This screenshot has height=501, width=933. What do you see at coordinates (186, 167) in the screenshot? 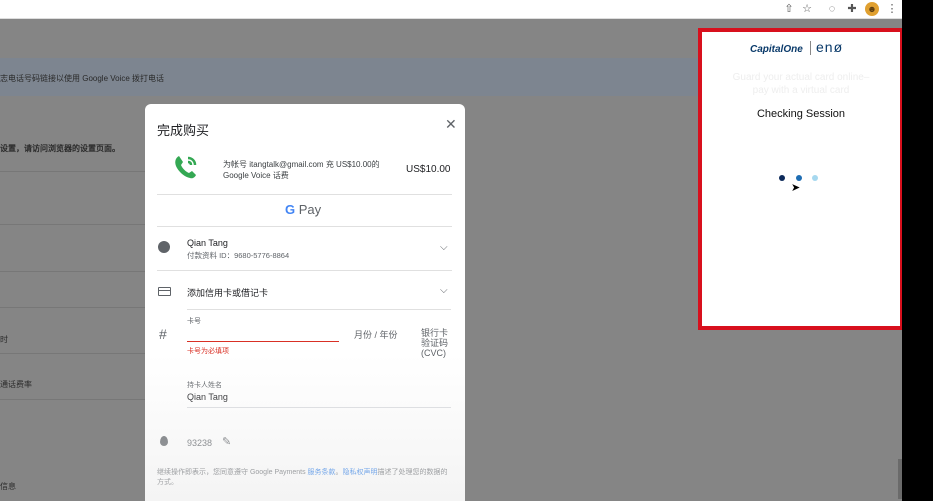
I see `google-voice-logo-icon` at bounding box center [186, 167].